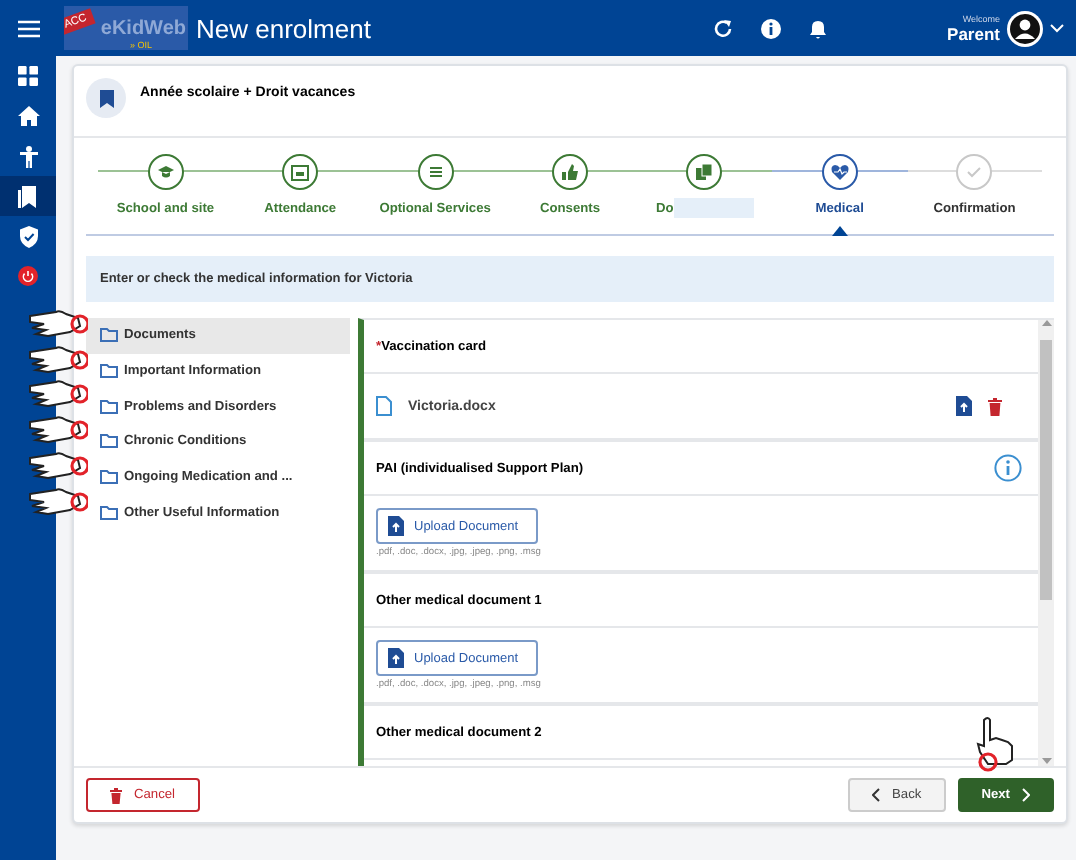  Describe the element at coordinates (839, 231) in the screenshot. I see `active-step-caret` at that location.